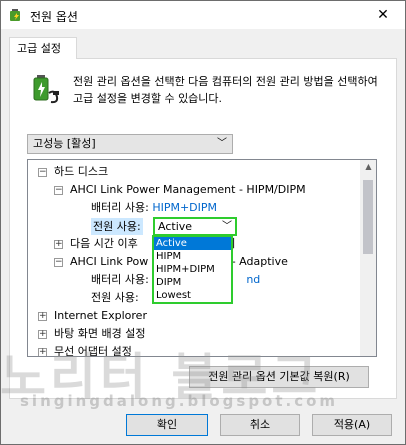  I want to click on plugged-in-select: Active ﹀, so click(195, 226).